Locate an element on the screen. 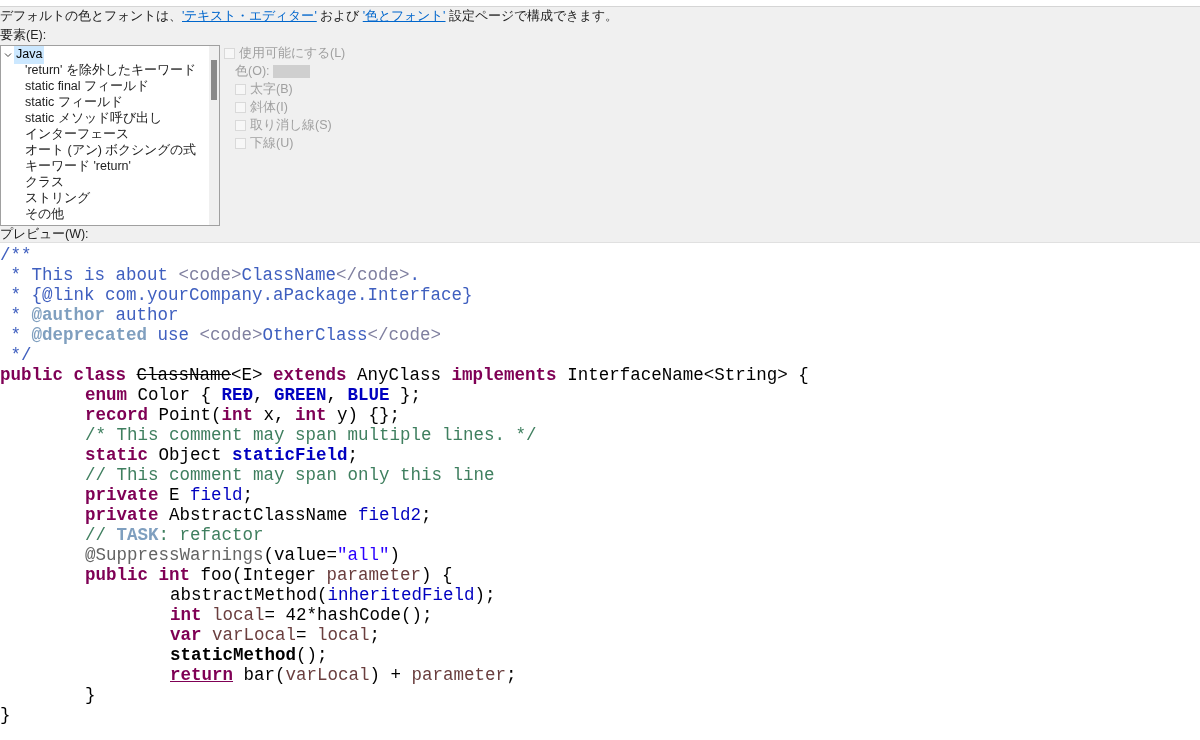  code-line: * @deprecated use <code>OtherClass</code> is located at coordinates (225, 335).